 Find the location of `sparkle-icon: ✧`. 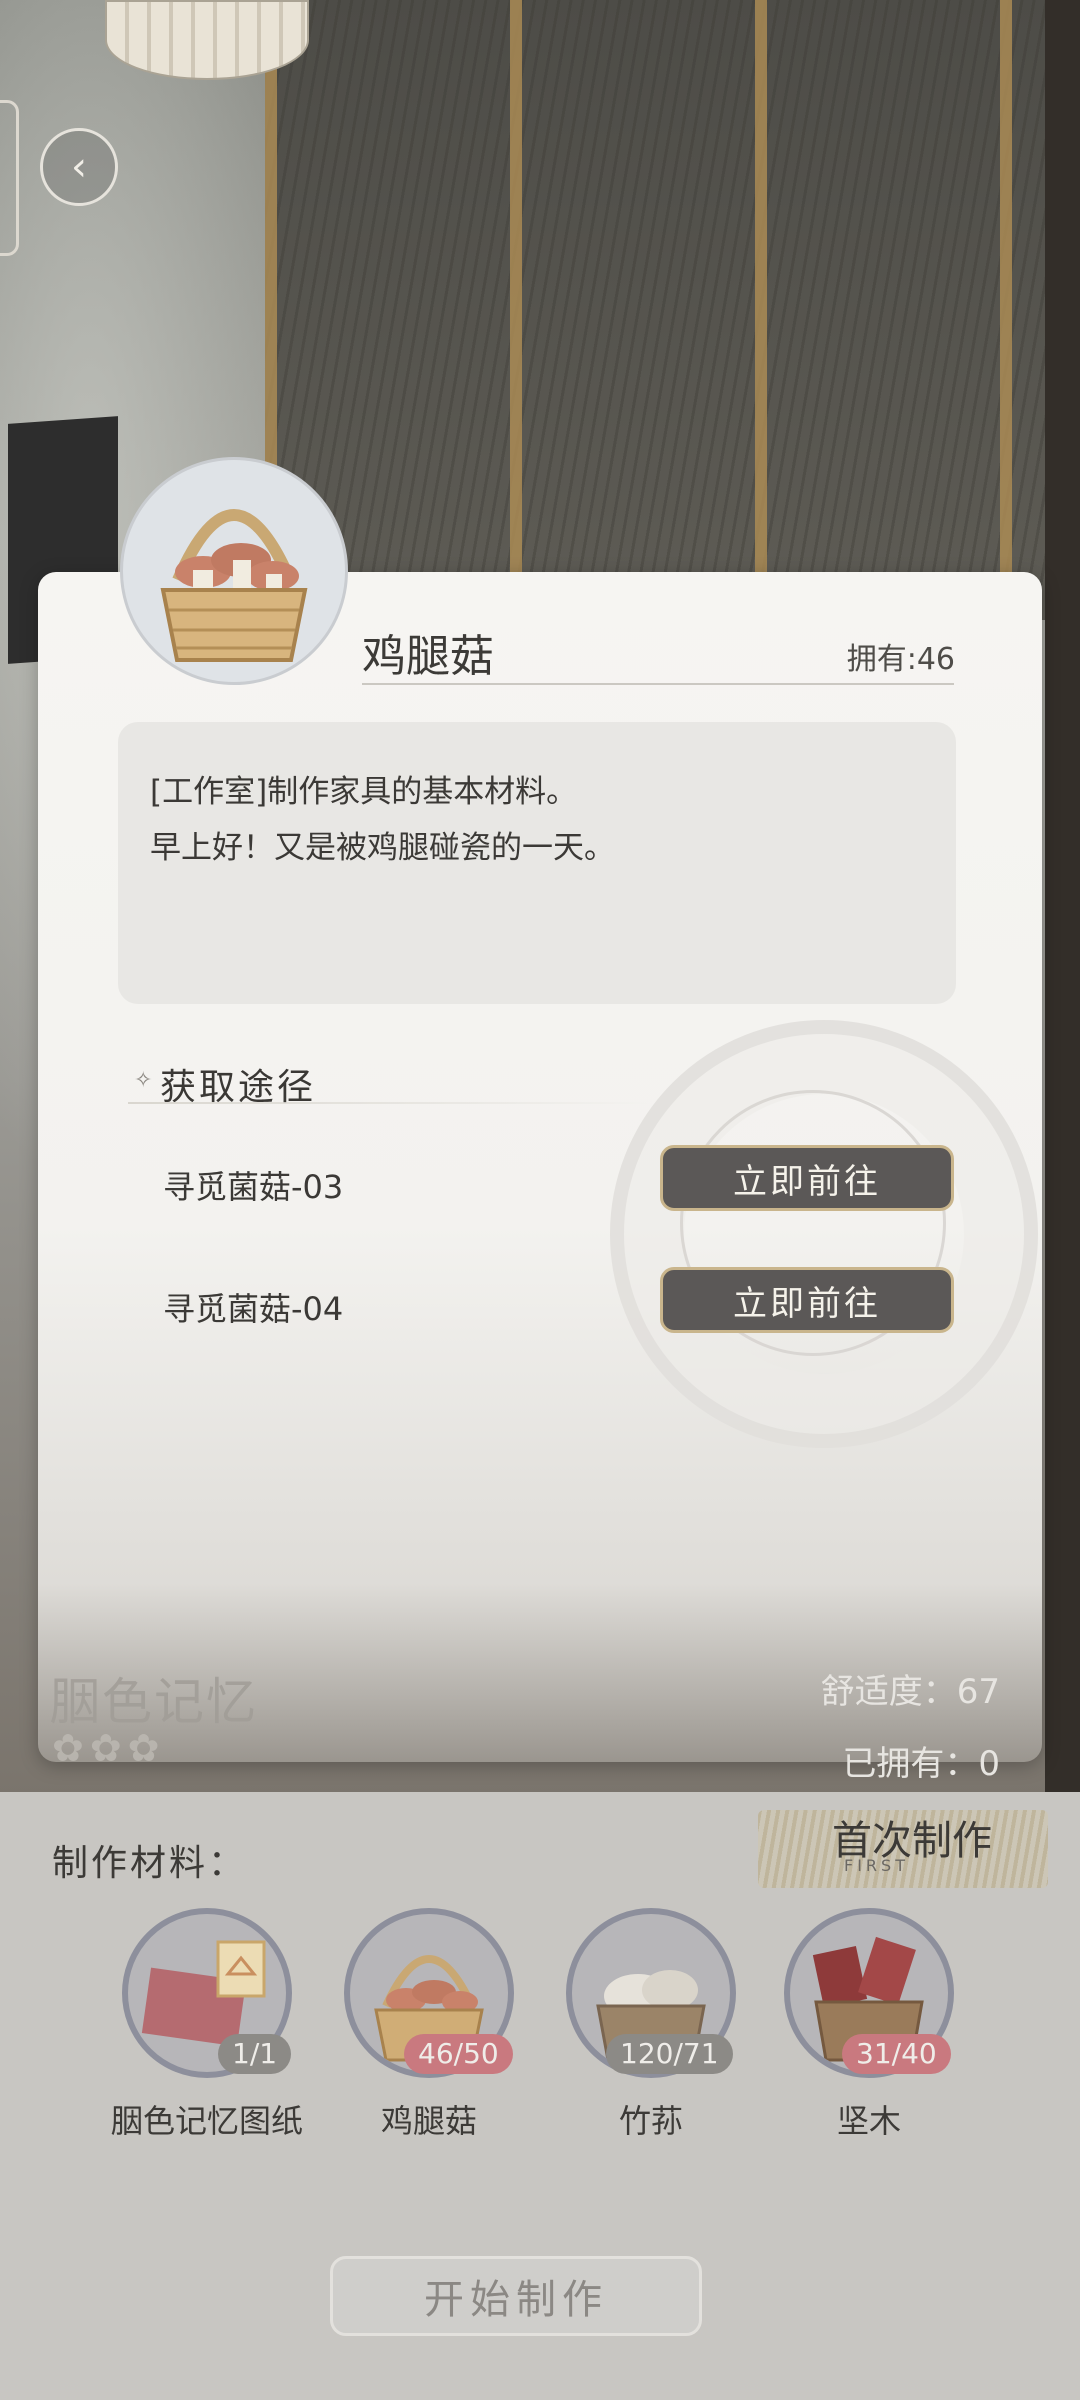

sparkle-icon: ✧ is located at coordinates (143, 1080).